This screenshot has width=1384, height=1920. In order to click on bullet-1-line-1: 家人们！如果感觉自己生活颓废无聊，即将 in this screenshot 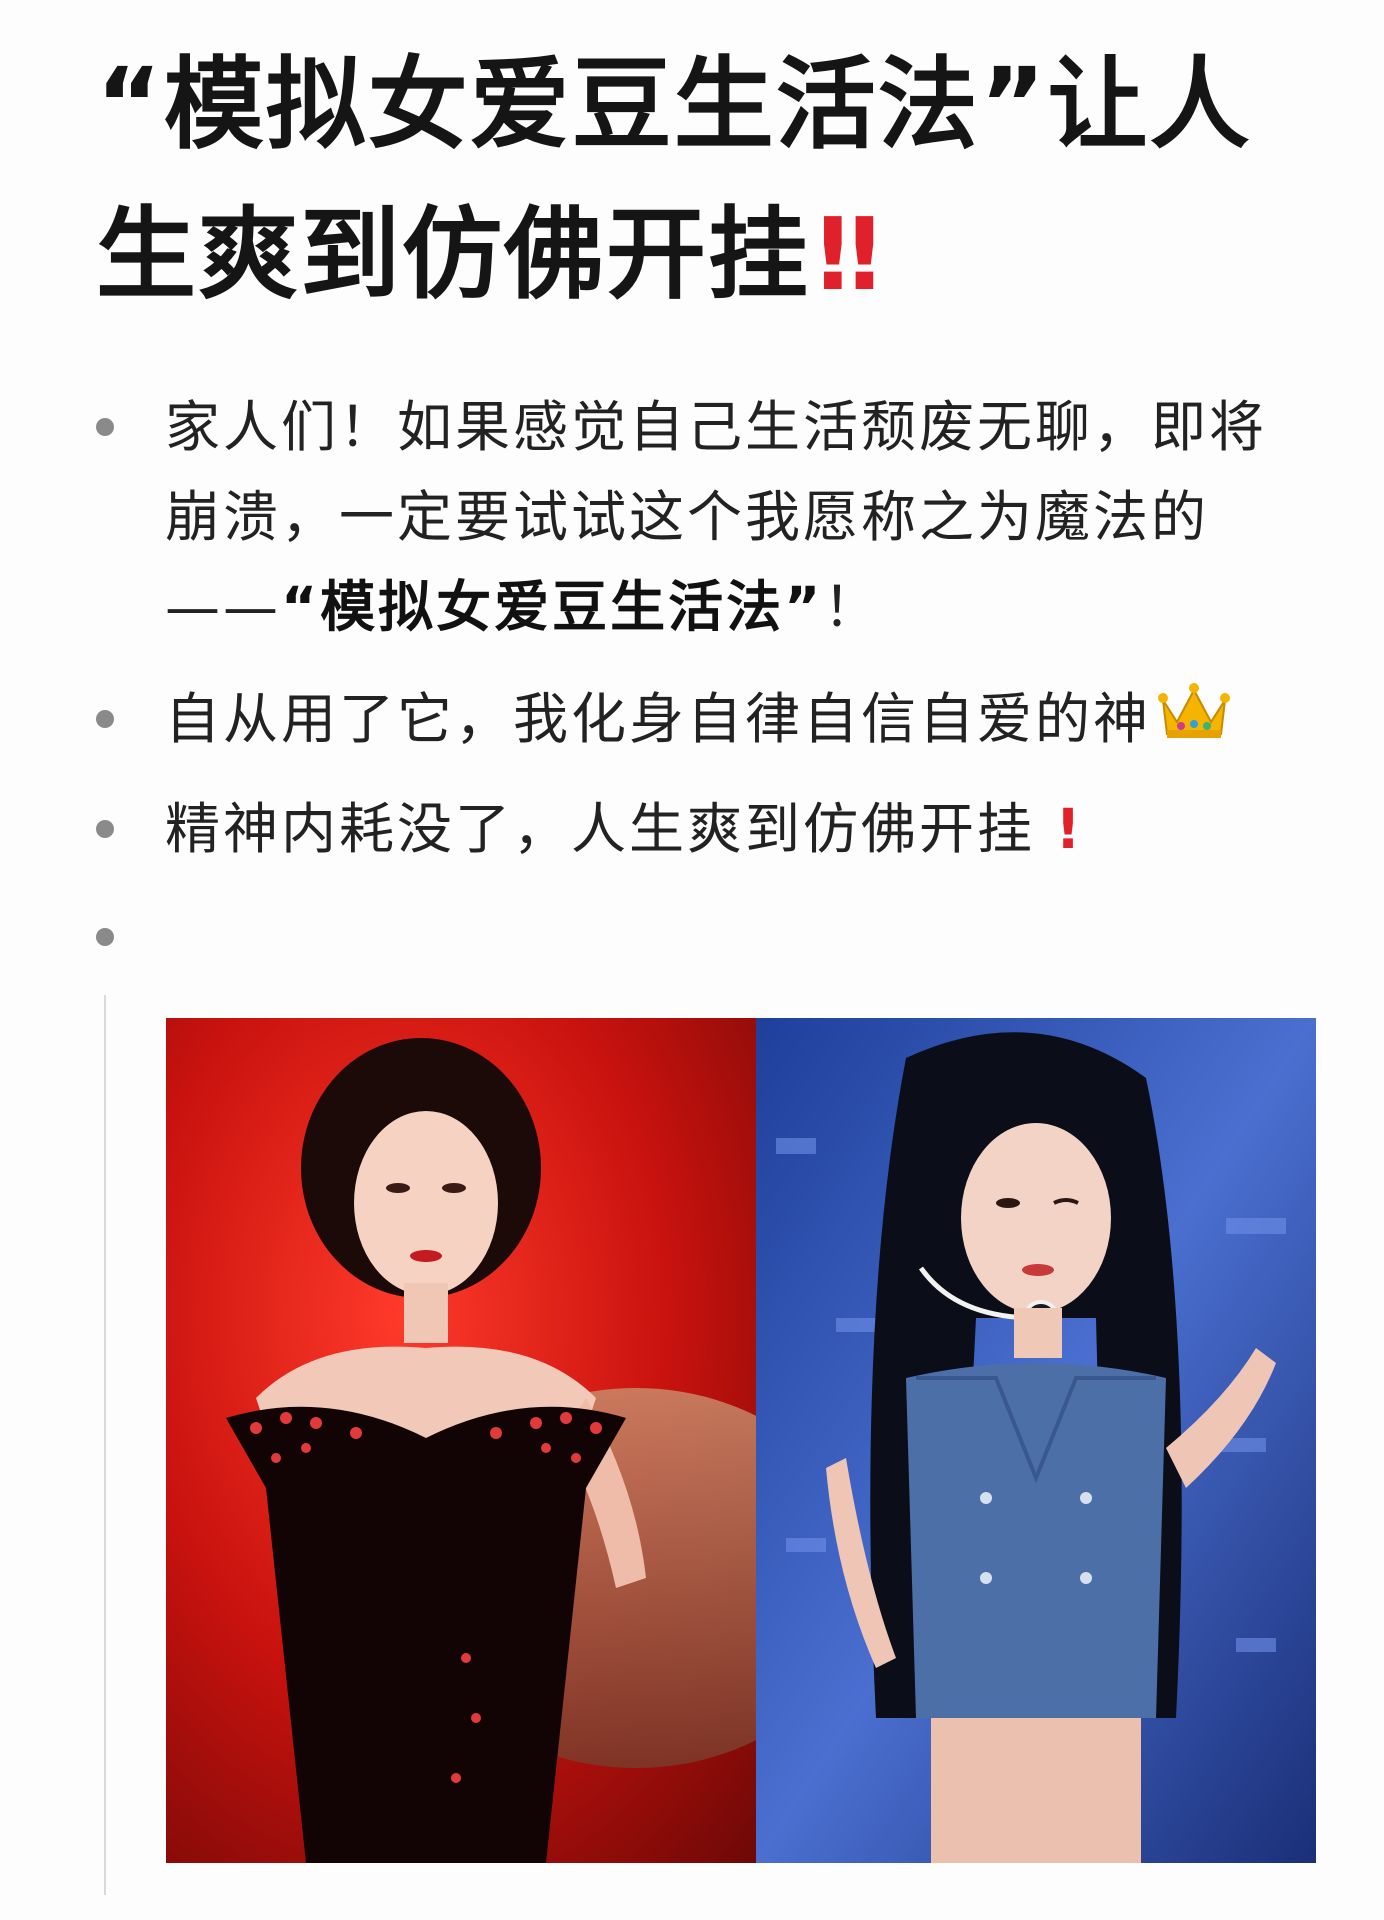, I will do `click(716, 427)`.